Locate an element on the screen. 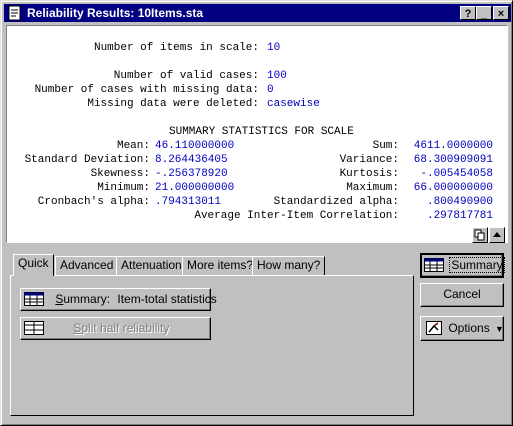 The image size is (513, 426). arrow-up-icon is located at coordinates (497, 234).